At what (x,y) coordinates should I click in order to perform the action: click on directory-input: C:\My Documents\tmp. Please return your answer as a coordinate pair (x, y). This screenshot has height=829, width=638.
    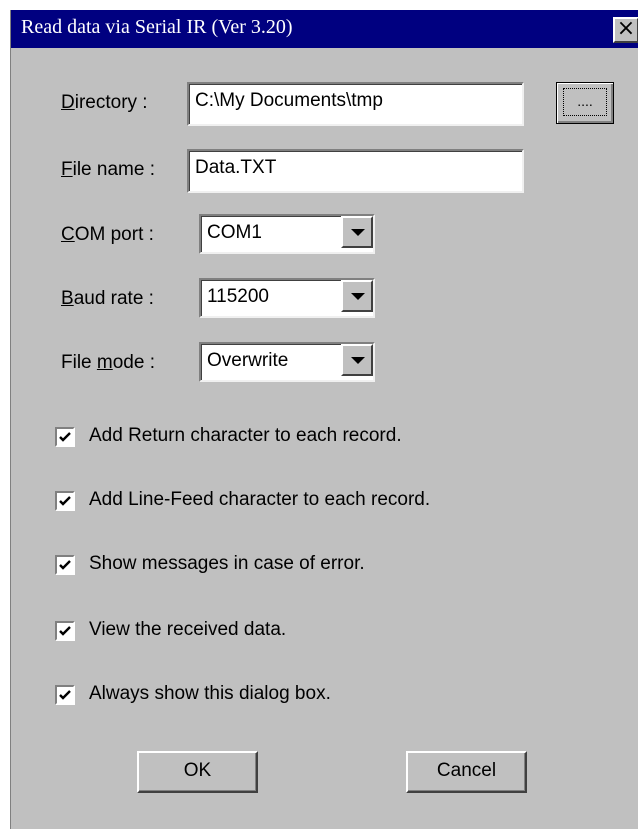
    Looking at the image, I should click on (355, 104).